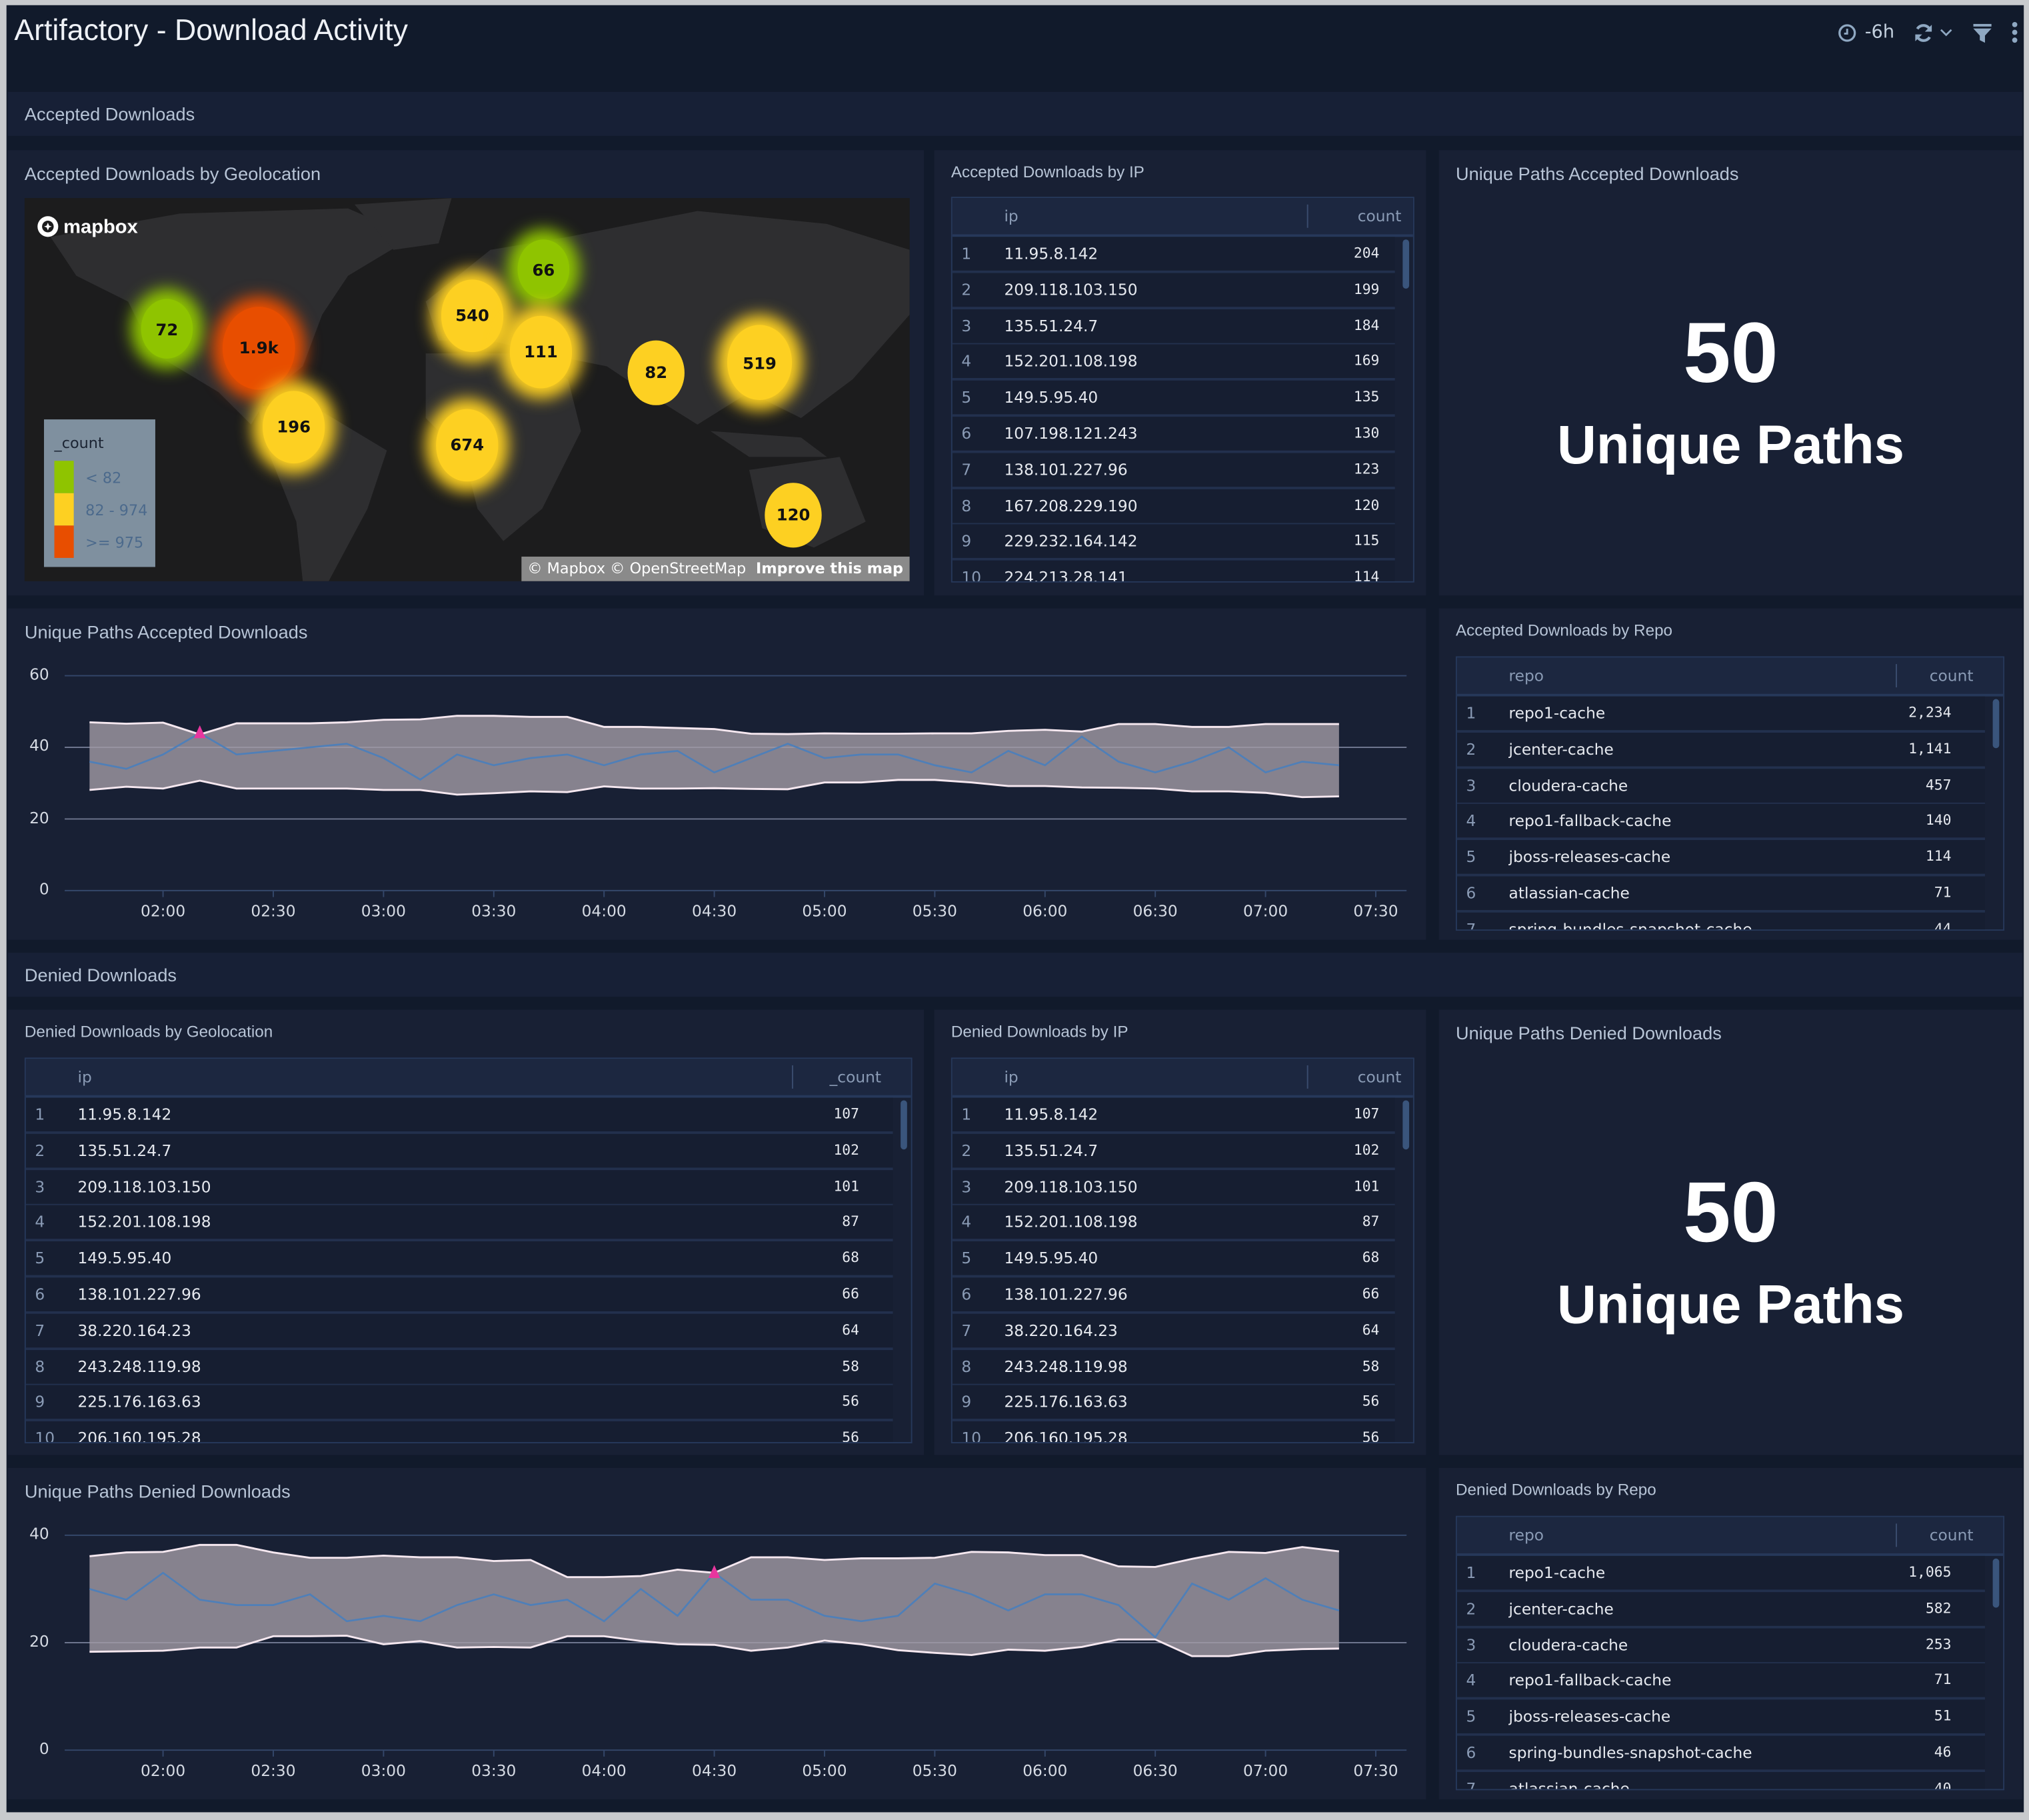  I want to click on table-row: 2 jcenter-cache 1,141, so click(1720, 750).